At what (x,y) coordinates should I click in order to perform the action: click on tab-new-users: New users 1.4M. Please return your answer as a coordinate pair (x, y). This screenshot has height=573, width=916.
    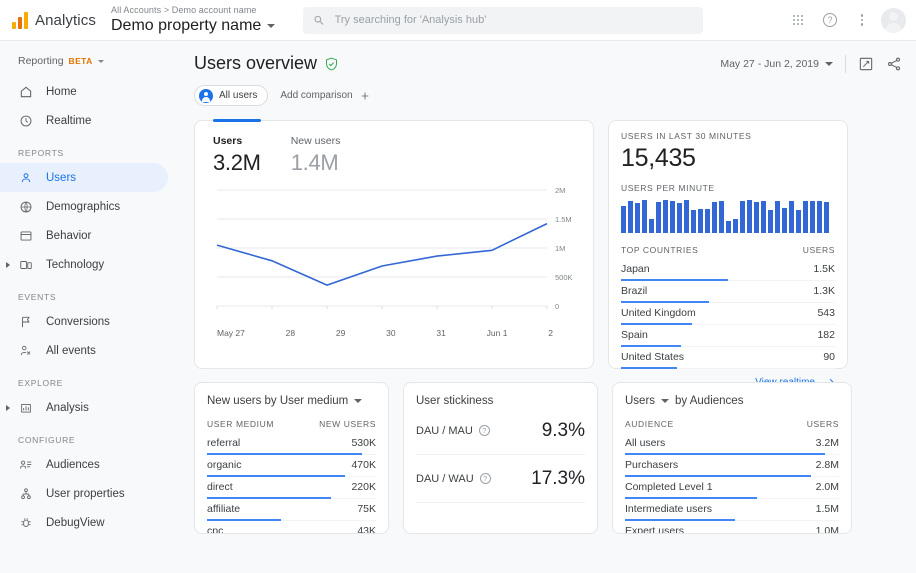
    Looking at the image, I should click on (316, 148).